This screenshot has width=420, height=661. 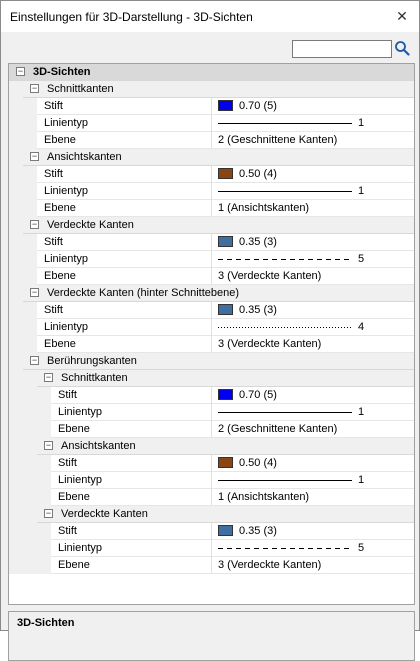 I want to click on category-3d-sichten: −3D-Sichten, so click(x=211, y=72).